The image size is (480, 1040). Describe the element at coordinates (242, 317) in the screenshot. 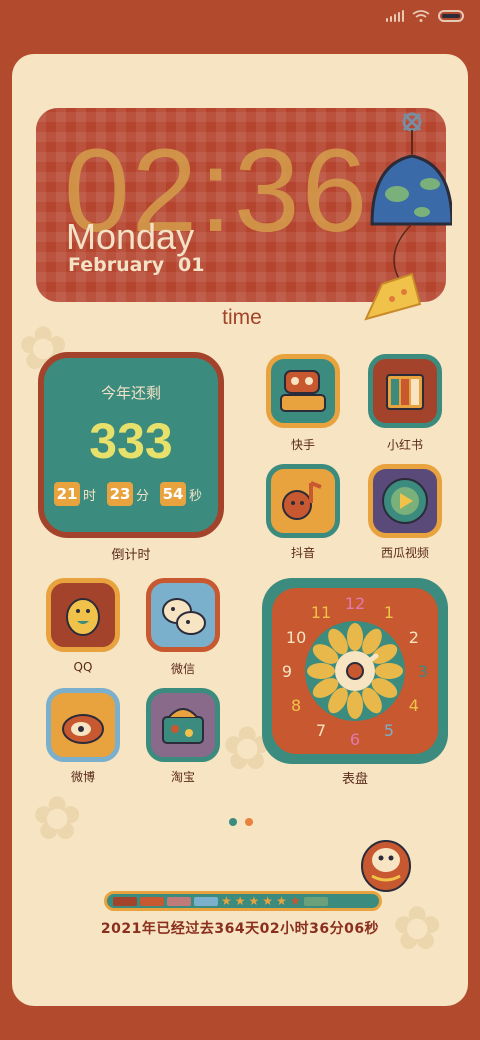

I see `time-widget-label: time` at that location.